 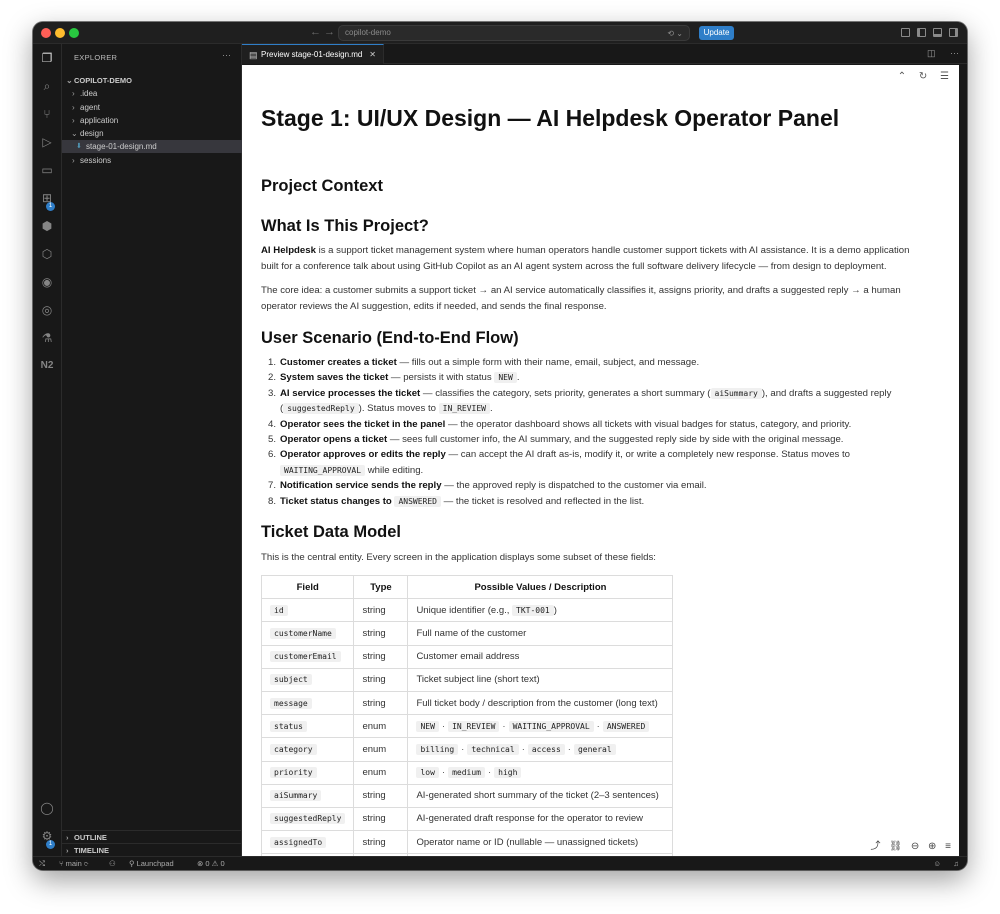 I want to click on back-arrow-icon: ←, so click(x=315, y=32).